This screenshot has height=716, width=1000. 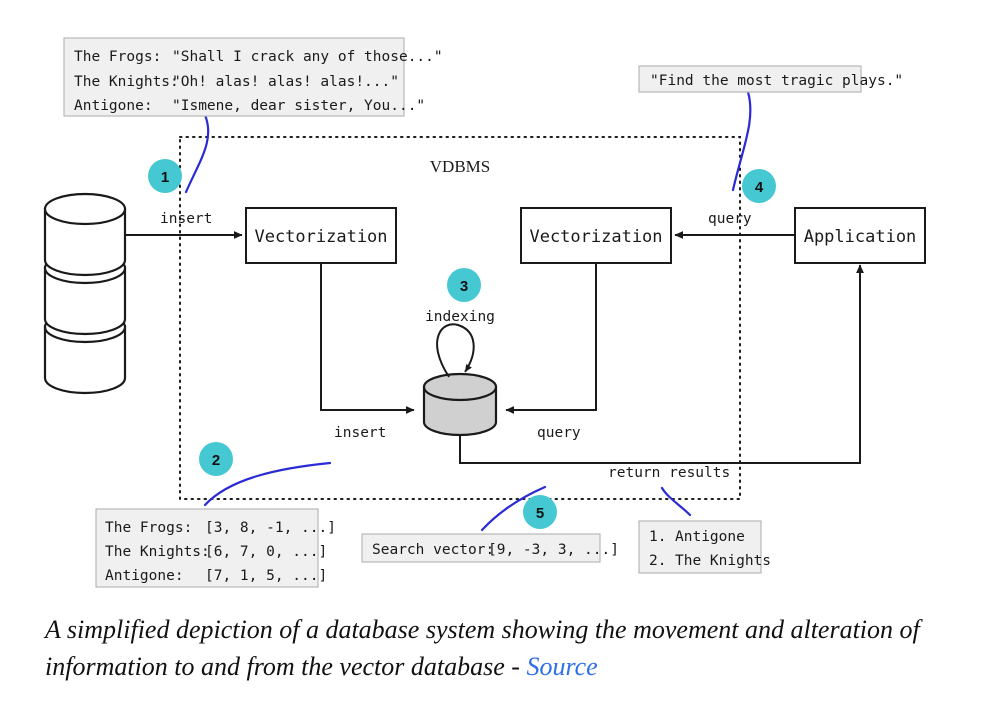 I want to click on edge-label-insert-top: insert, so click(x=186, y=219).